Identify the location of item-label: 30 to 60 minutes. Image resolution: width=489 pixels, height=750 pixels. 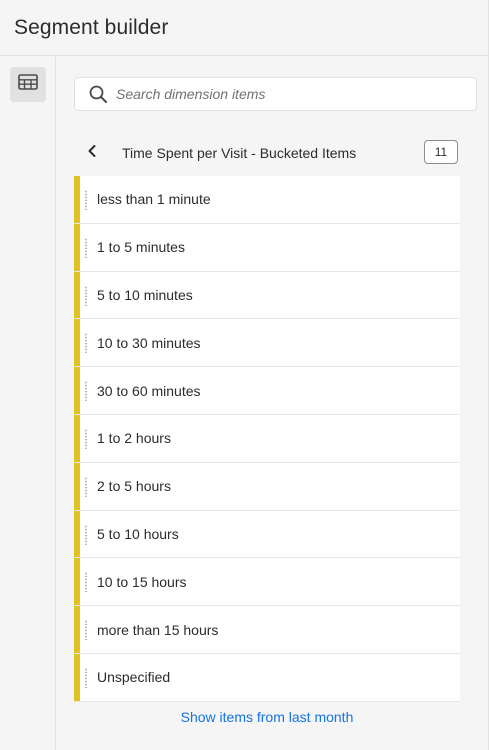
(149, 390).